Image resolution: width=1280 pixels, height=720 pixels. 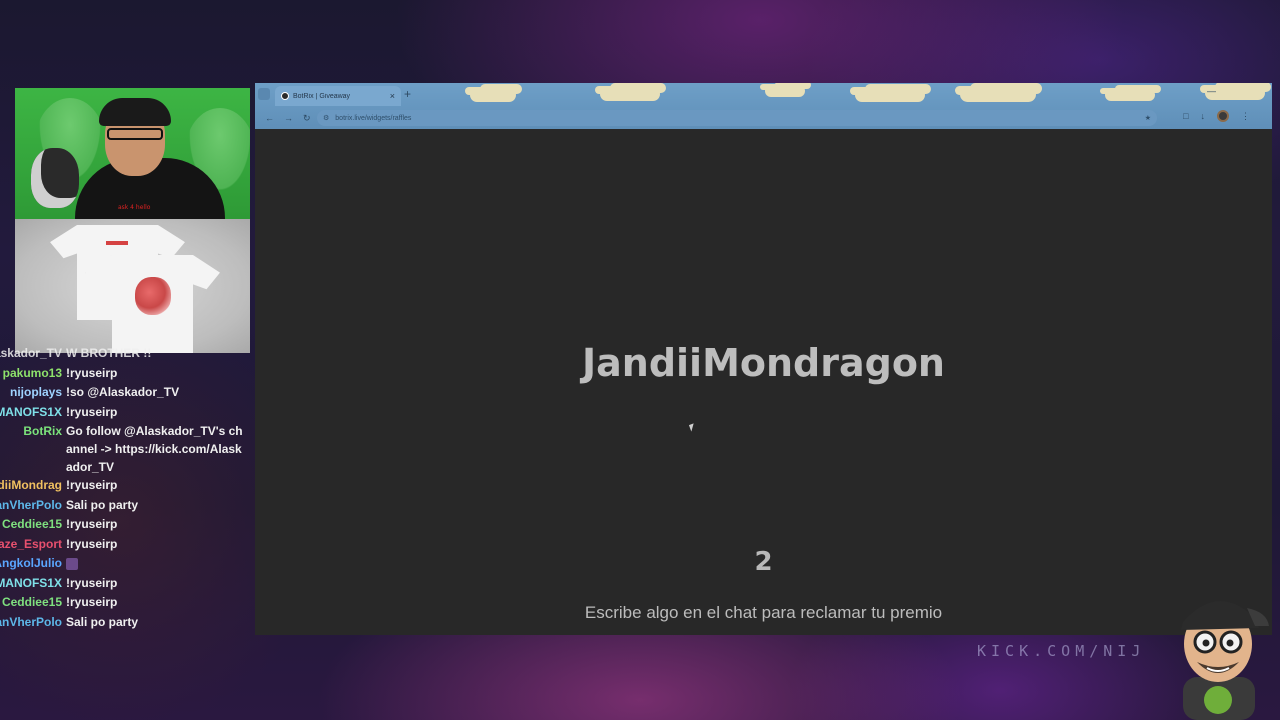 What do you see at coordinates (32, 372) in the screenshot?
I see `chat-username: pakumo13` at bounding box center [32, 372].